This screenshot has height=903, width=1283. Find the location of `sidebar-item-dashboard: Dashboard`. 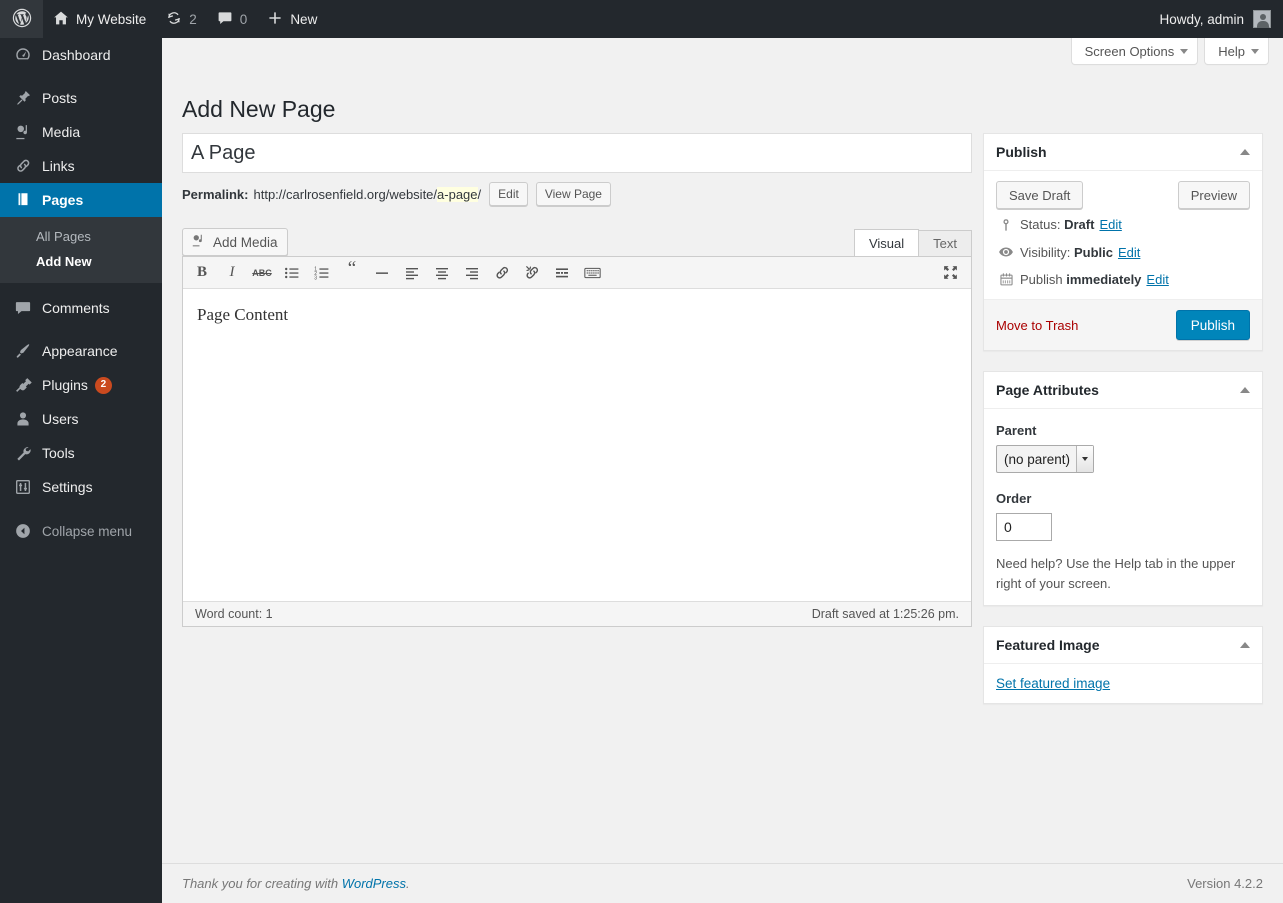

sidebar-item-dashboard: Dashboard is located at coordinates (81, 55).